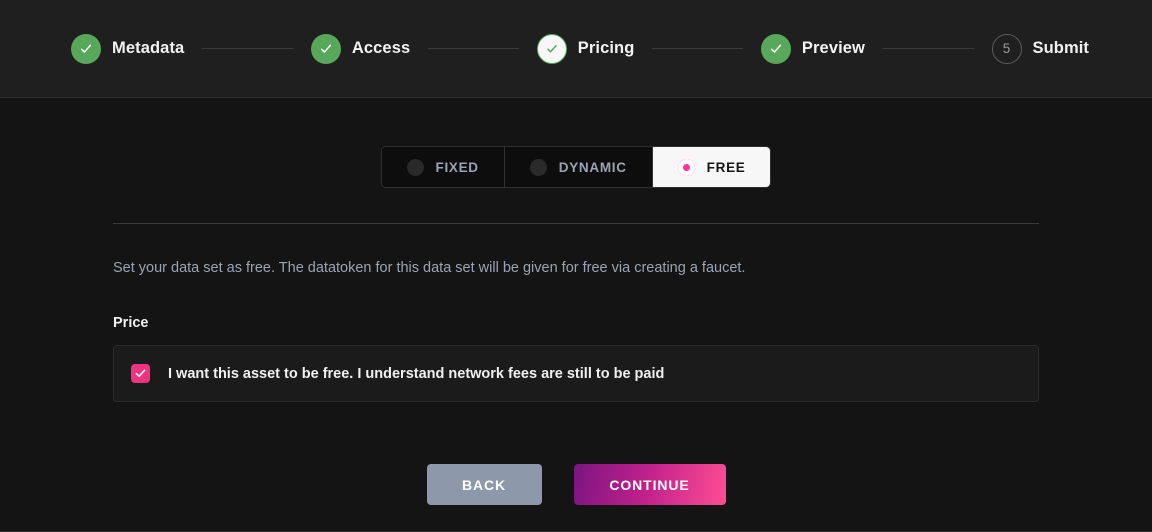 Image resolution: width=1152 pixels, height=532 pixels. Describe the element at coordinates (381, 48) in the screenshot. I see `wizard-step-label-access: Access` at that location.